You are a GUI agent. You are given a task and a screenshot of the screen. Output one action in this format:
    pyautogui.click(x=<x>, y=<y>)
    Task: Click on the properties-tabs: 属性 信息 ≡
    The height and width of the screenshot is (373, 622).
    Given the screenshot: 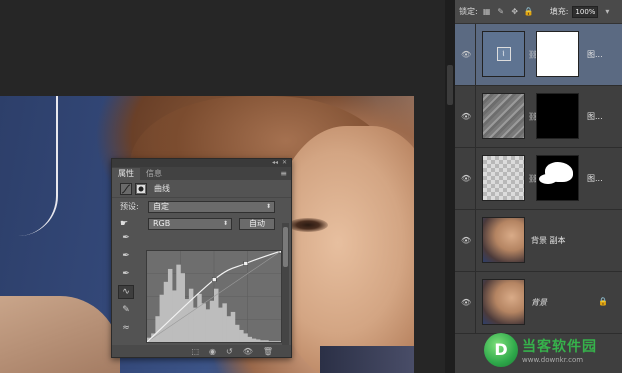 What is the action you would take?
    pyautogui.click(x=201, y=173)
    